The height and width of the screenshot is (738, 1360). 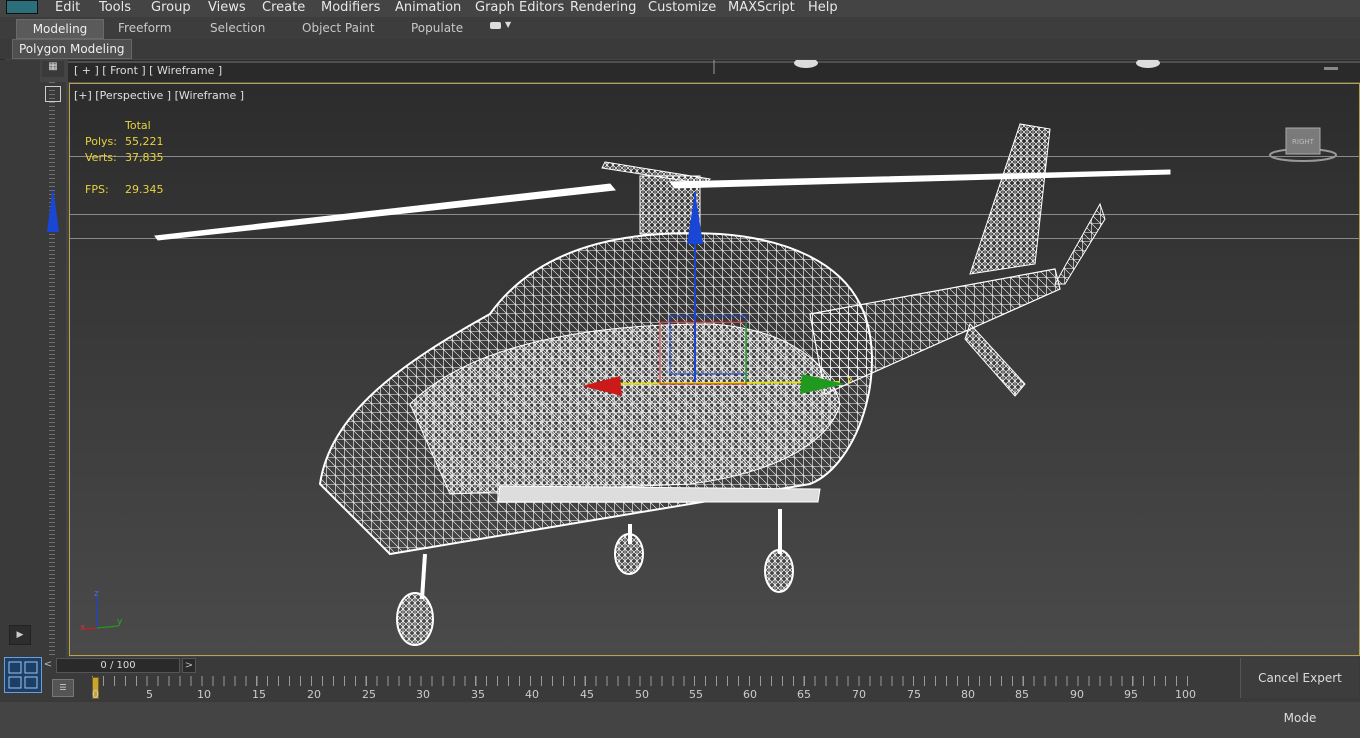 I want to click on vertical-ruler, so click(x=53, y=369).